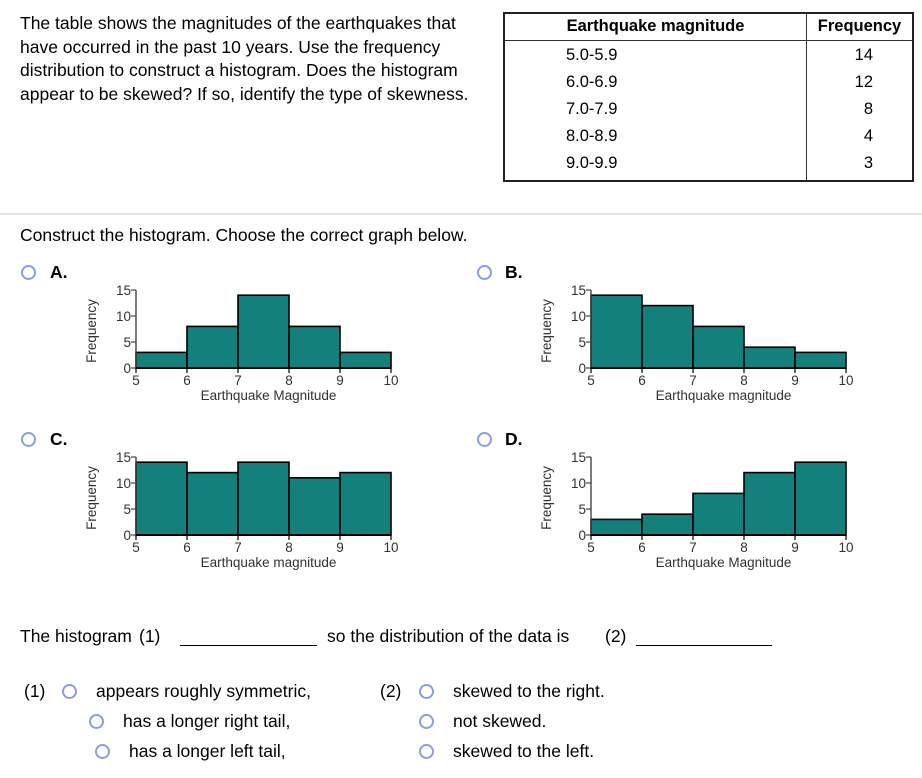  I want to click on group1-choice-1: appears roughly symmetric,, so click(203, 691).